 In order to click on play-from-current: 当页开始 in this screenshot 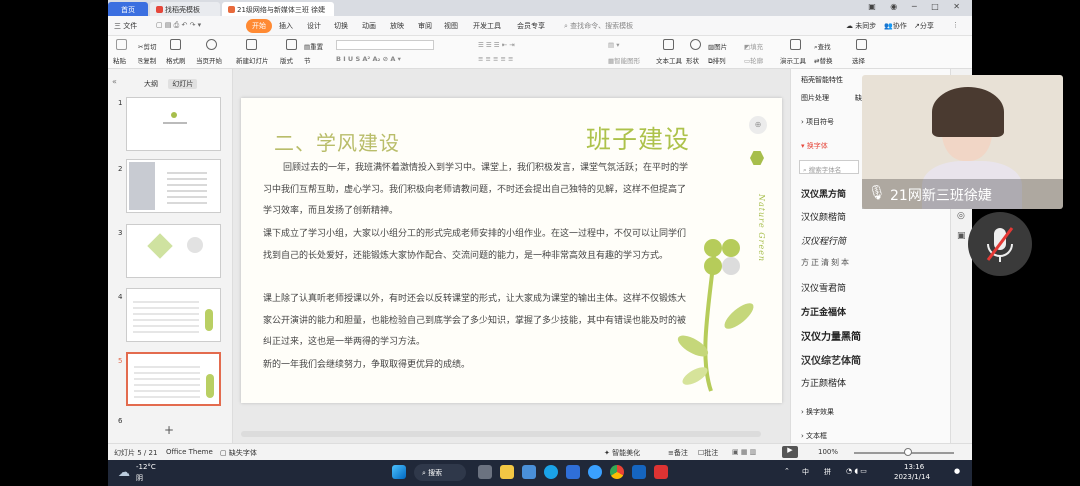, I will do `click(209, 60)`.